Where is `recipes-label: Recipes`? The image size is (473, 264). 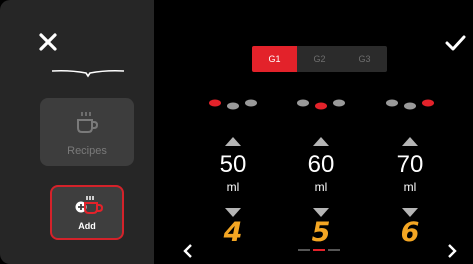 recipes-label: Recipes is located at coordinates (87, 151).